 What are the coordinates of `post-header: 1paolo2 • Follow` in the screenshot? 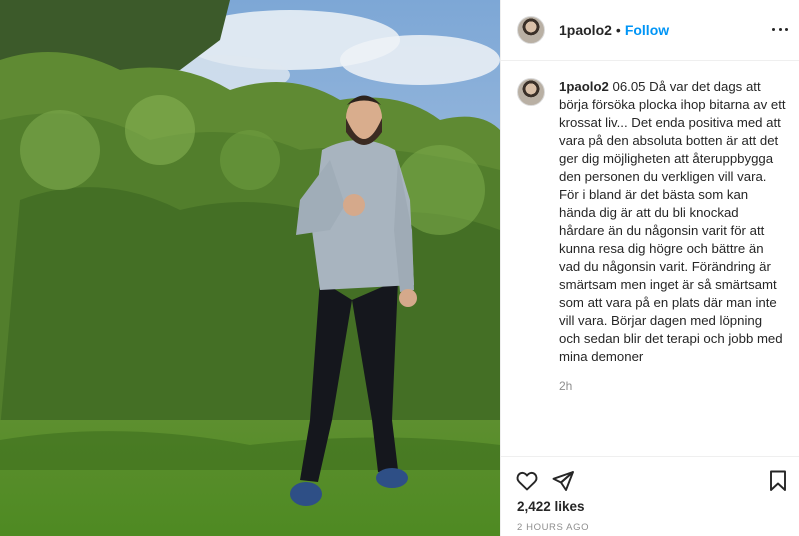 It's located at (650, 30).